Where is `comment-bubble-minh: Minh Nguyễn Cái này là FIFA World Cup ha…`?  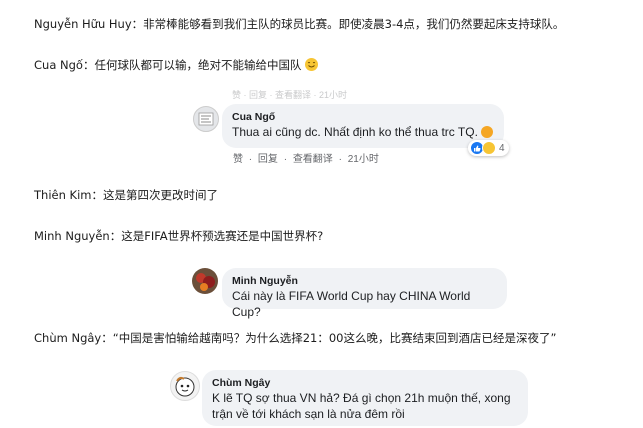 comment-bubble-minh: Minh Nguyễn Cái này là FIFA World Cup ha… is located at coordinates (364, 293).